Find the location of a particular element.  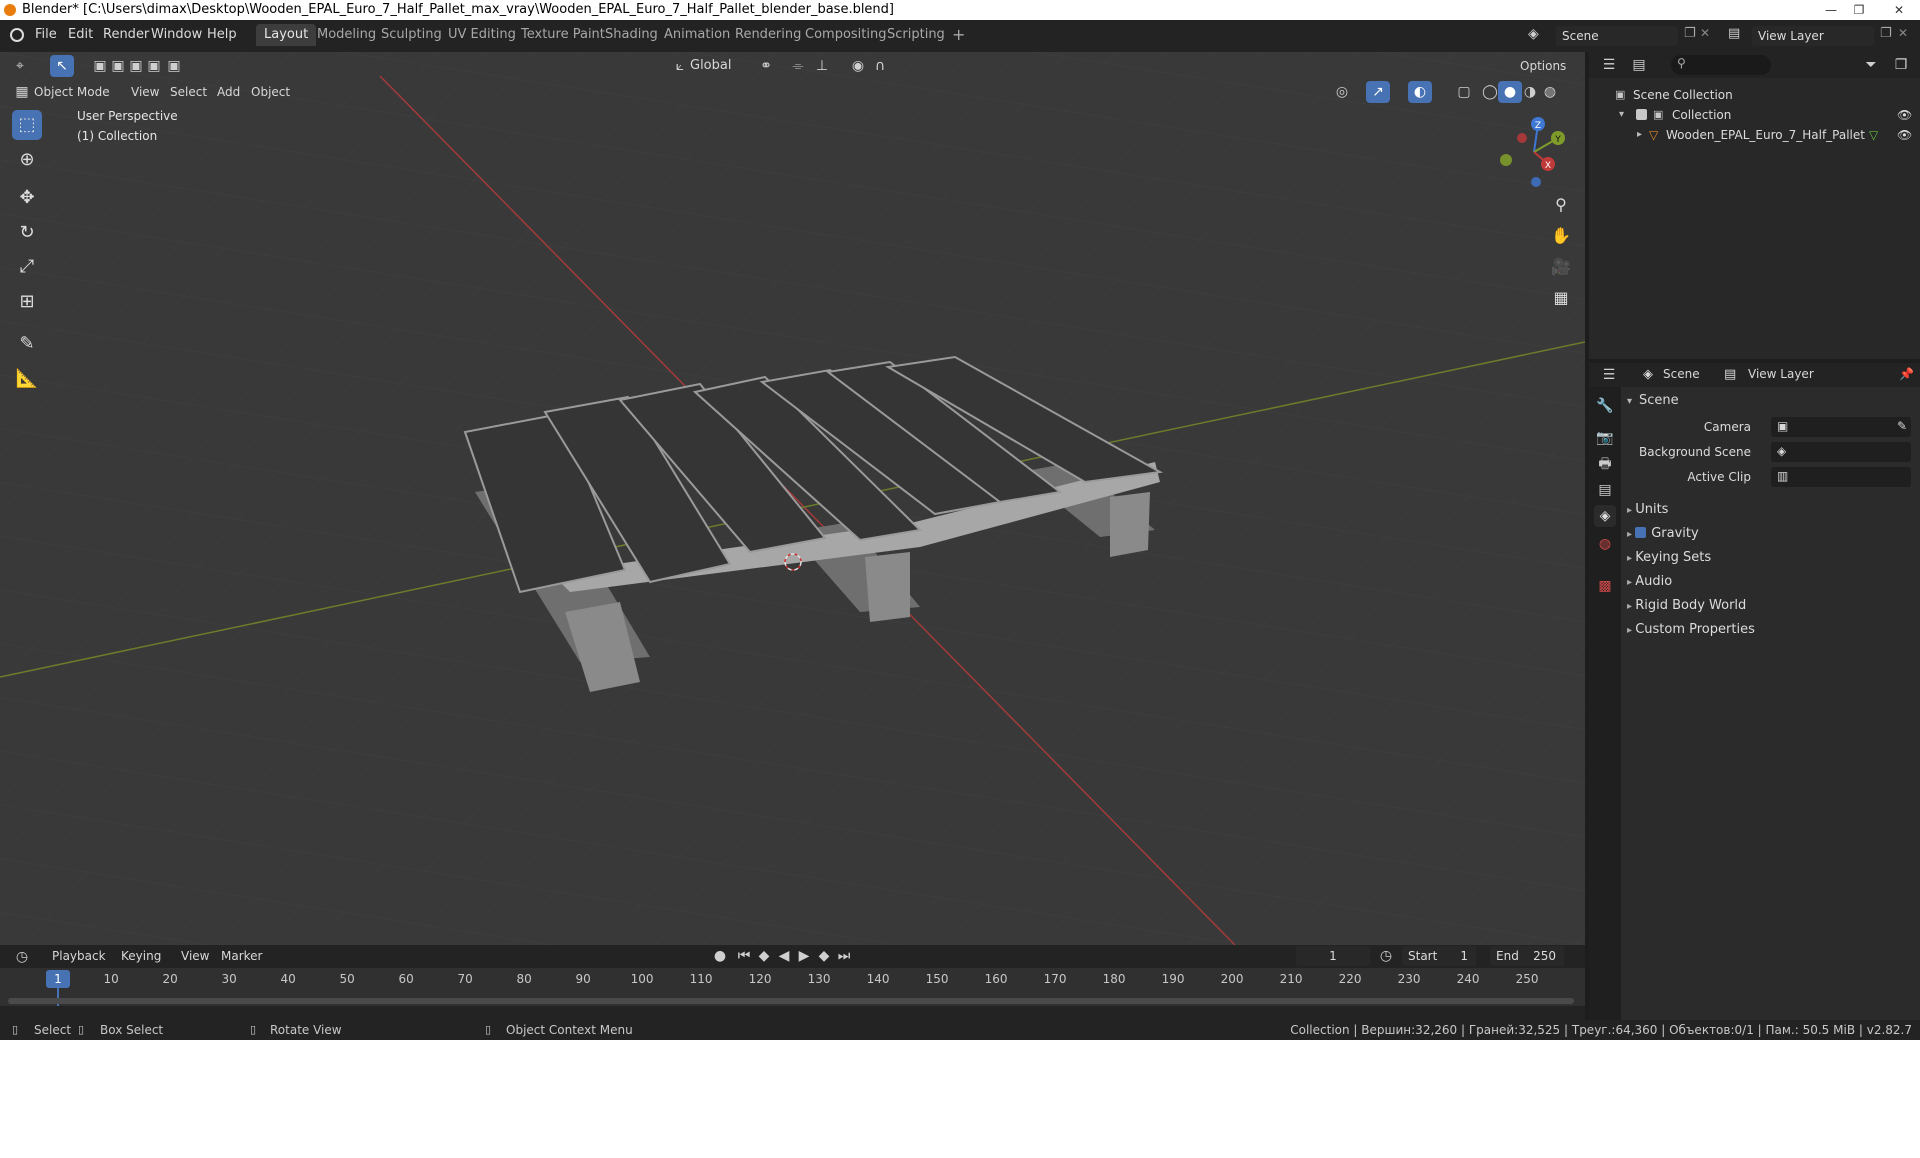

new-collection-icon: ❐ is located at coordinates (1901, 65).